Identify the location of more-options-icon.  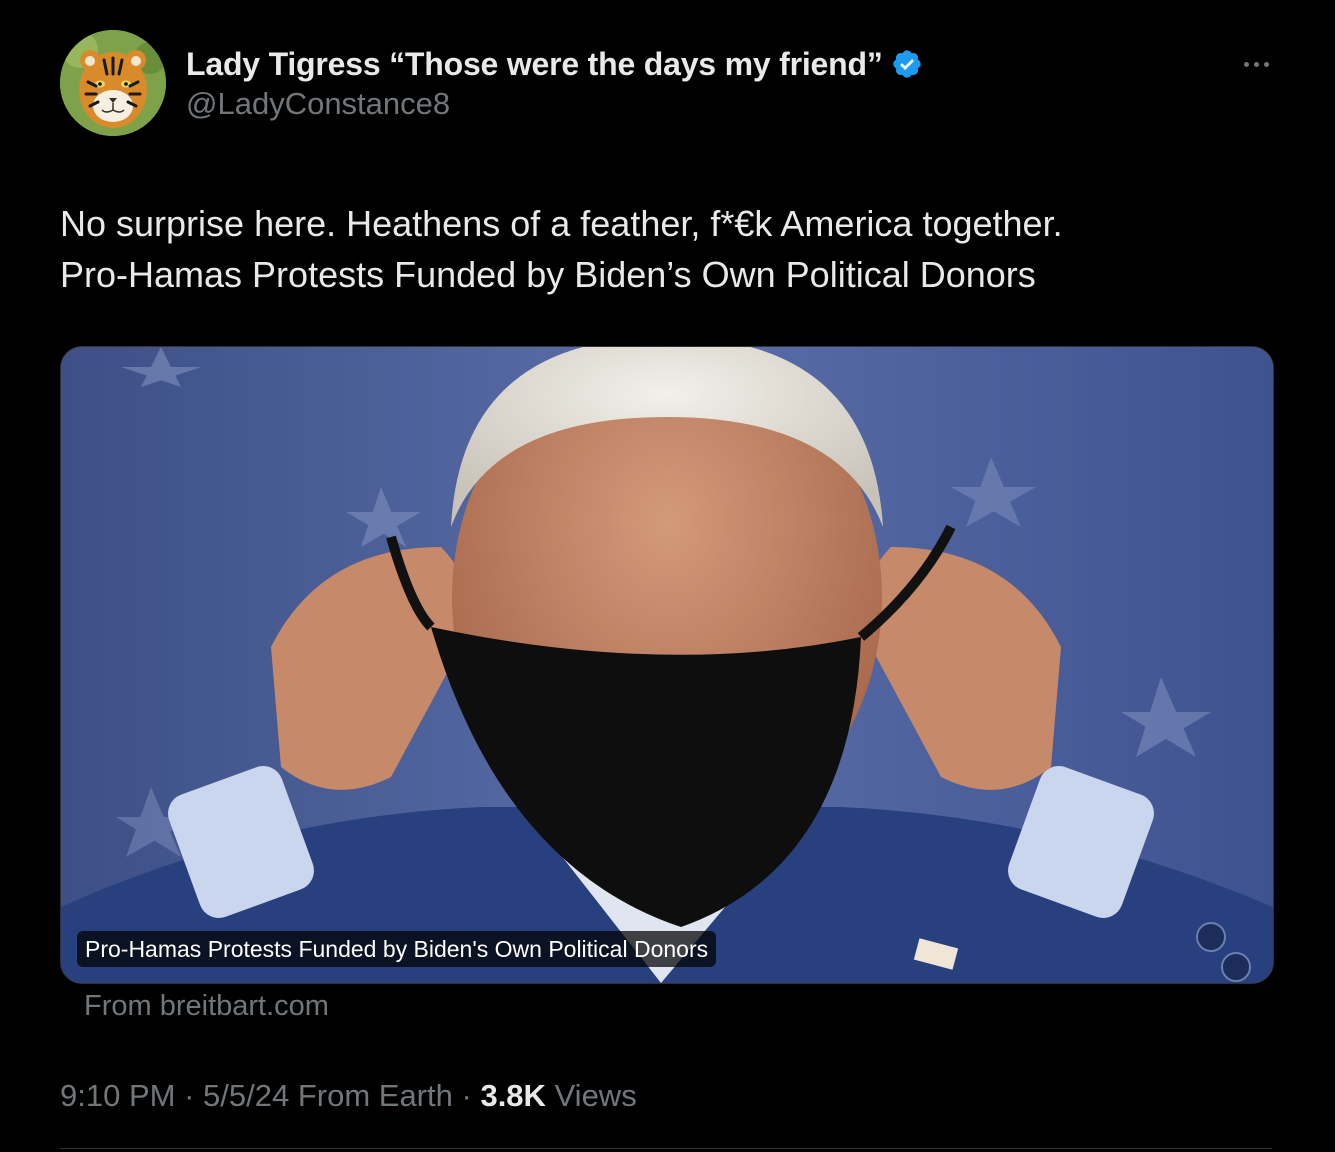
(1256, 64).